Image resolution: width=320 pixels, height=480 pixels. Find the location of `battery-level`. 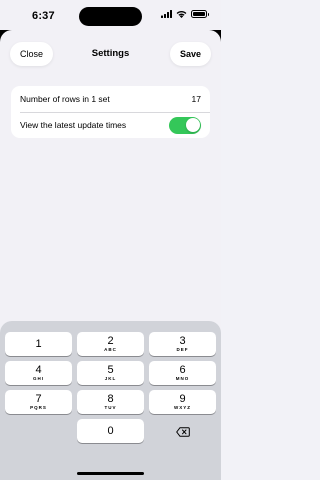

battery-level is located at coordinates (199, 14).